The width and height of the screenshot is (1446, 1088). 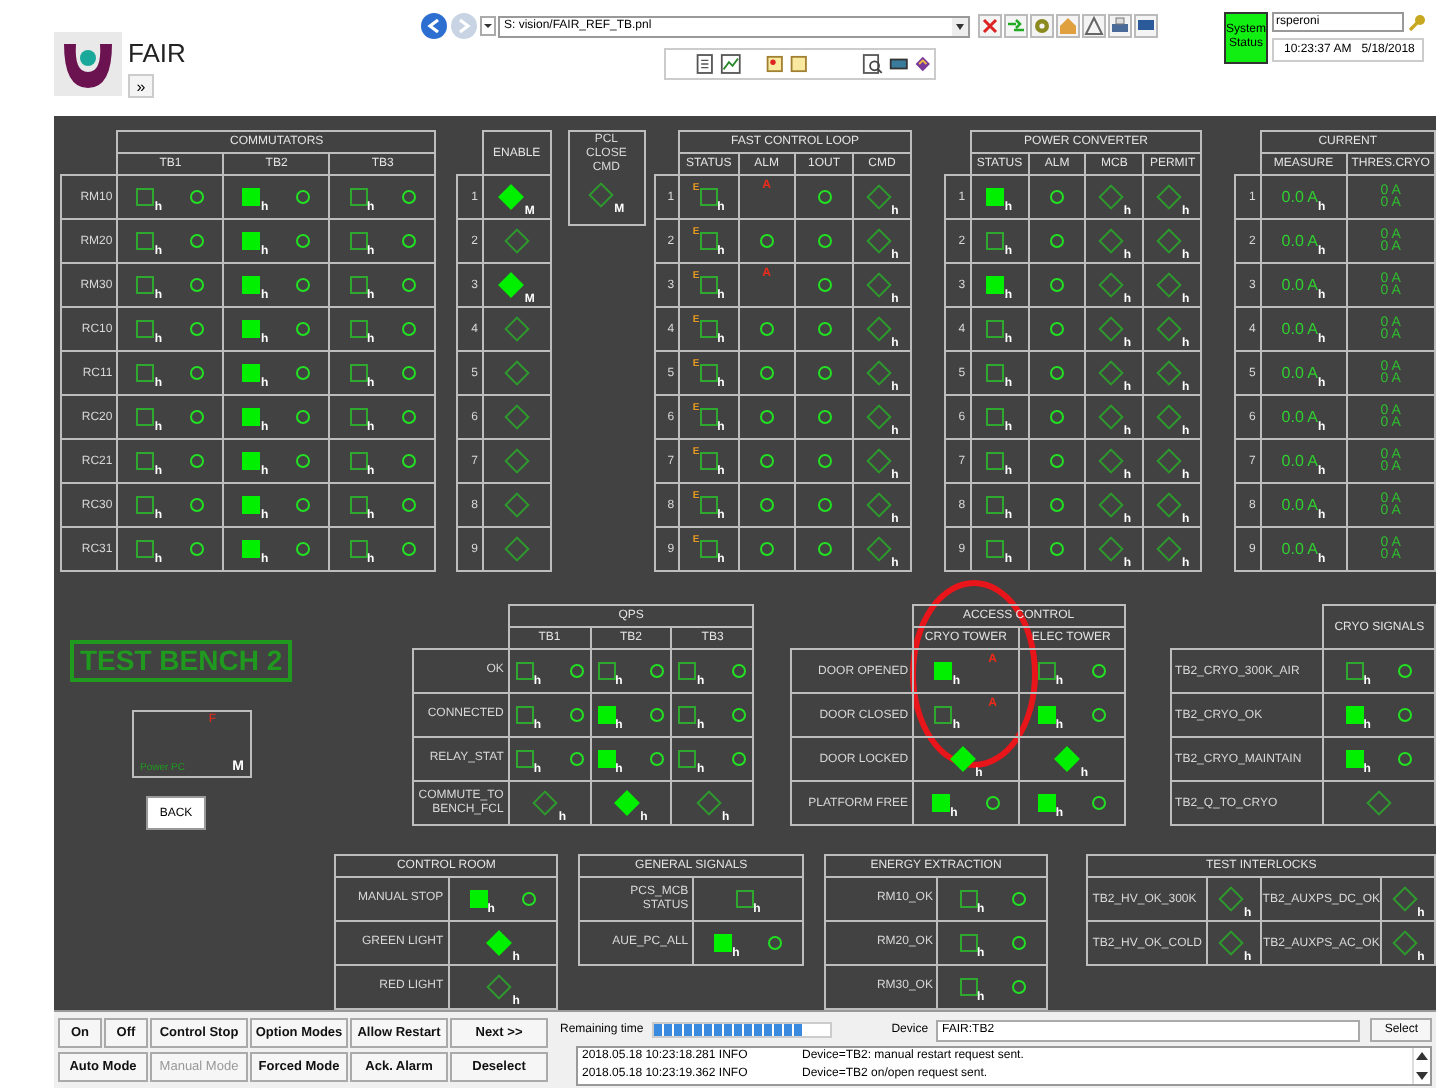 What do you see at coordinates (1146, 26) in the screenshot?
I see `monitor-icon` at bounding box center [1146, 26].